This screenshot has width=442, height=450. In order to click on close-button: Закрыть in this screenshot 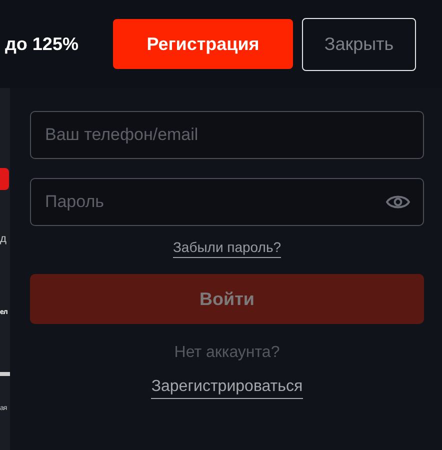, I will do `click(359, 44)`.